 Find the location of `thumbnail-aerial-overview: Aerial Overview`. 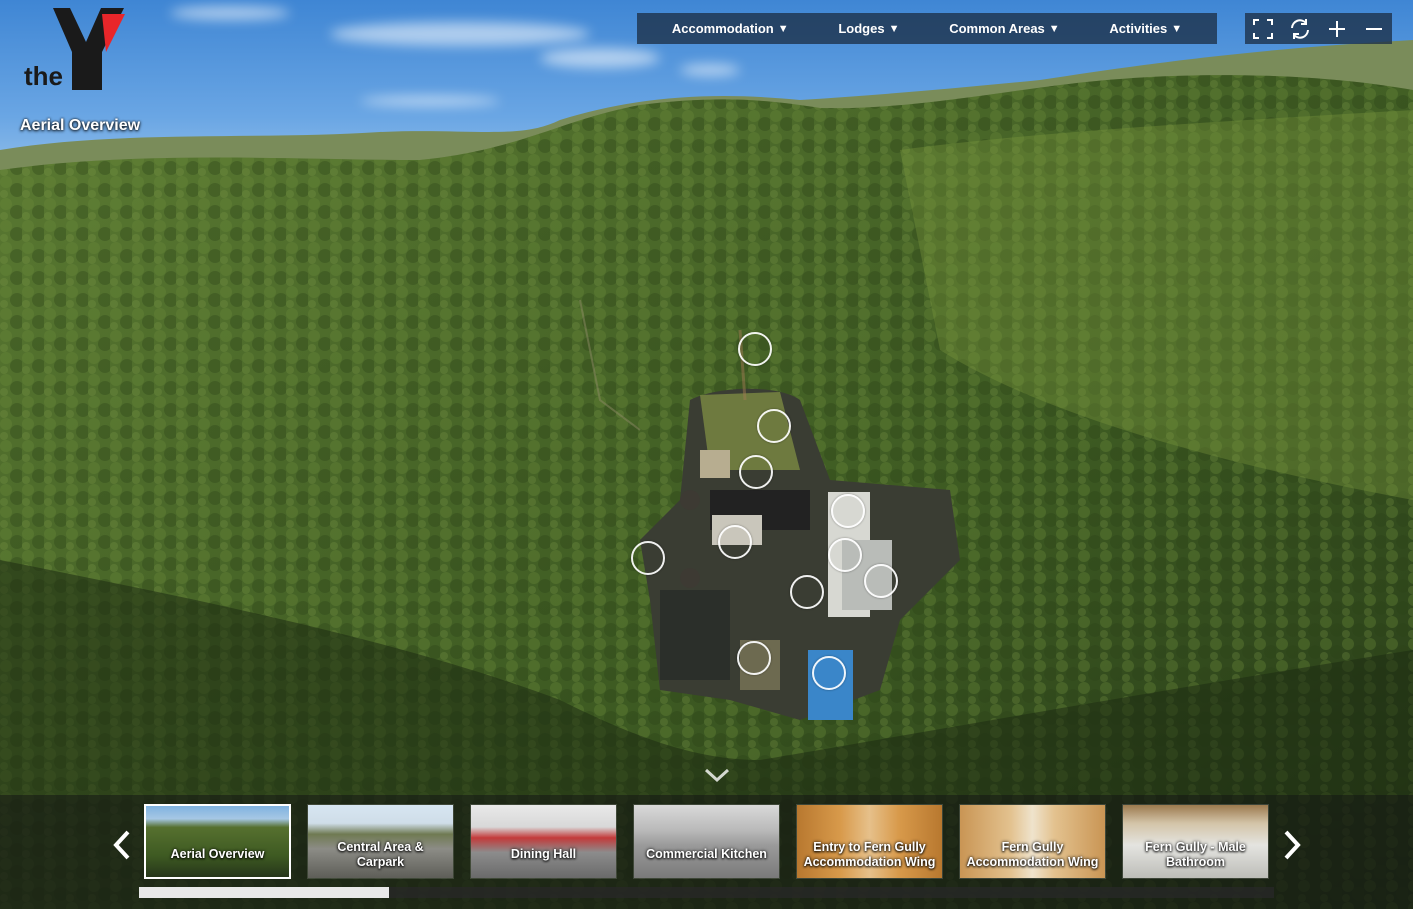

thumbnail-aerial-overview: Aerial Overview is located at coordinates (217, 841).